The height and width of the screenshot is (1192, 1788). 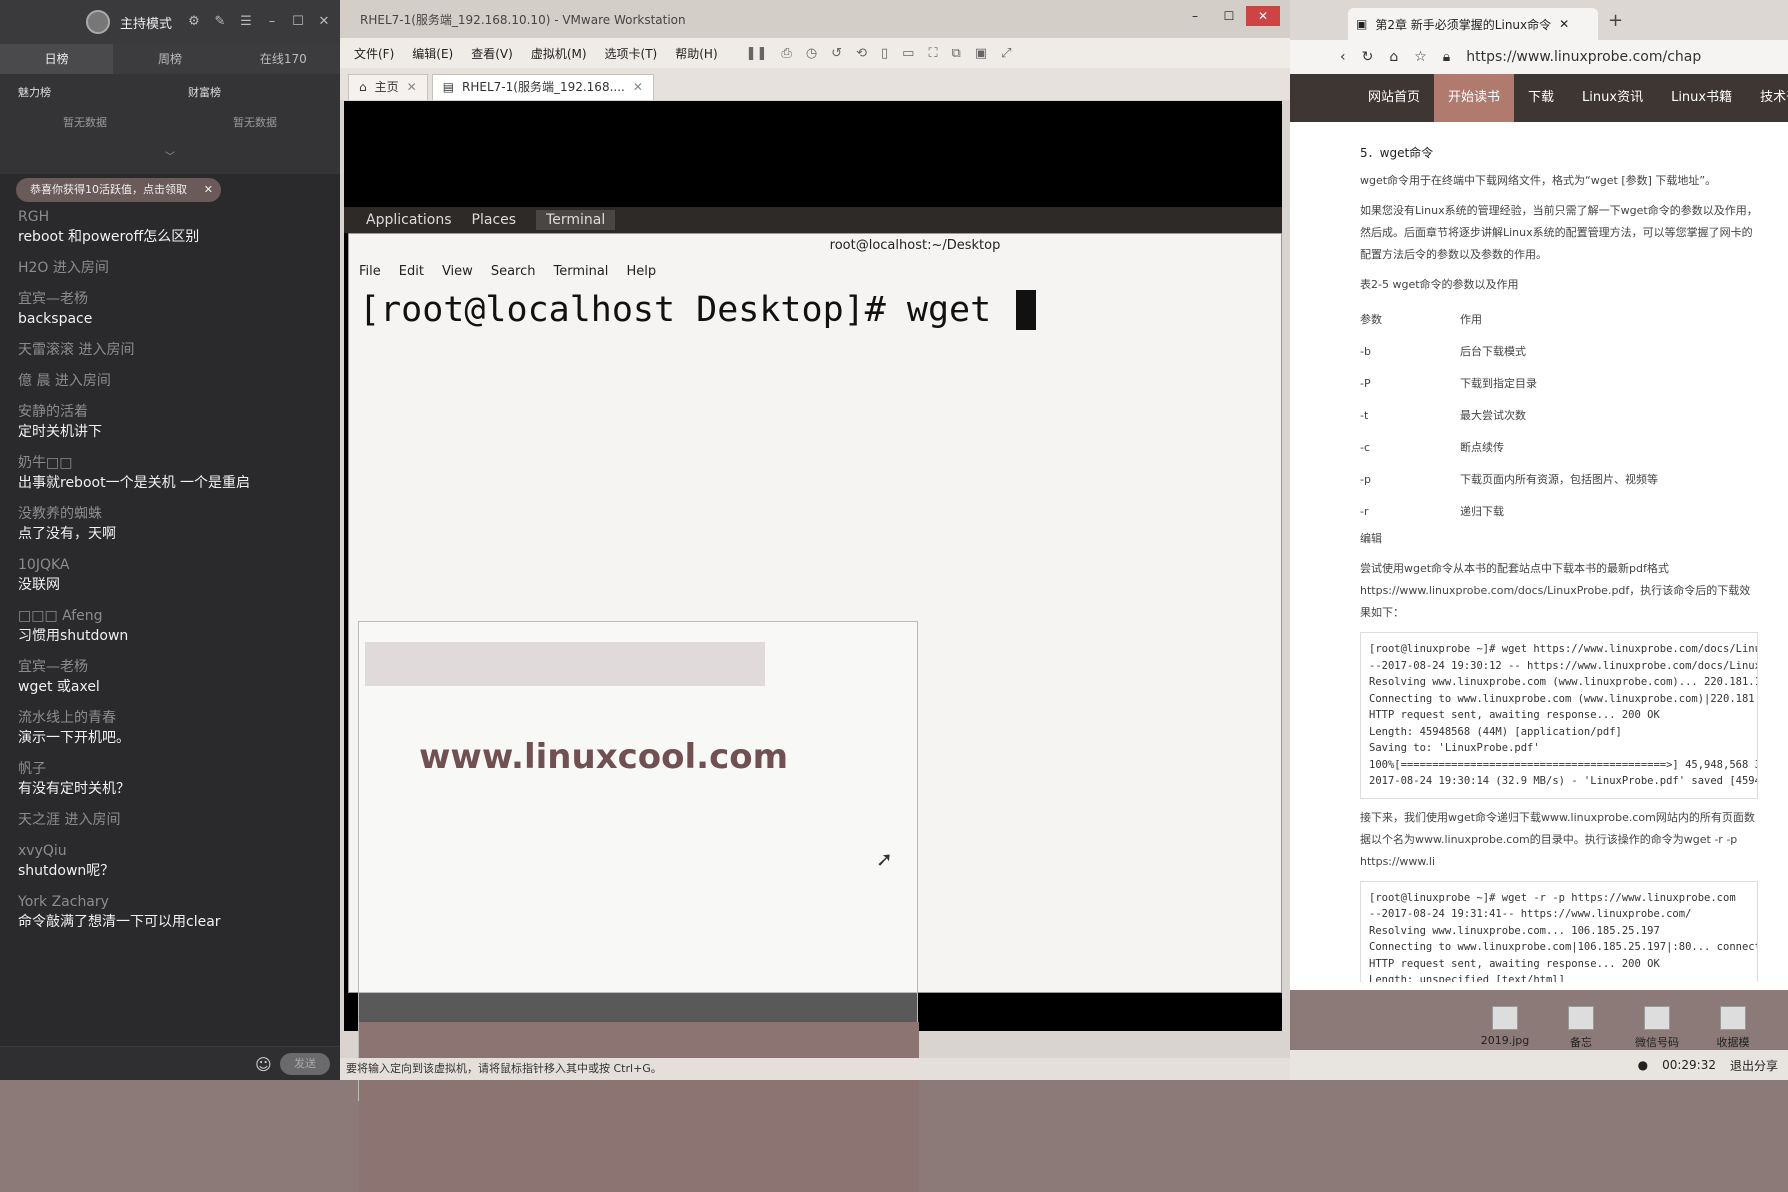 I want to click on tab-home: ⌂ 主页 ✕, so click(x=388, y=87).